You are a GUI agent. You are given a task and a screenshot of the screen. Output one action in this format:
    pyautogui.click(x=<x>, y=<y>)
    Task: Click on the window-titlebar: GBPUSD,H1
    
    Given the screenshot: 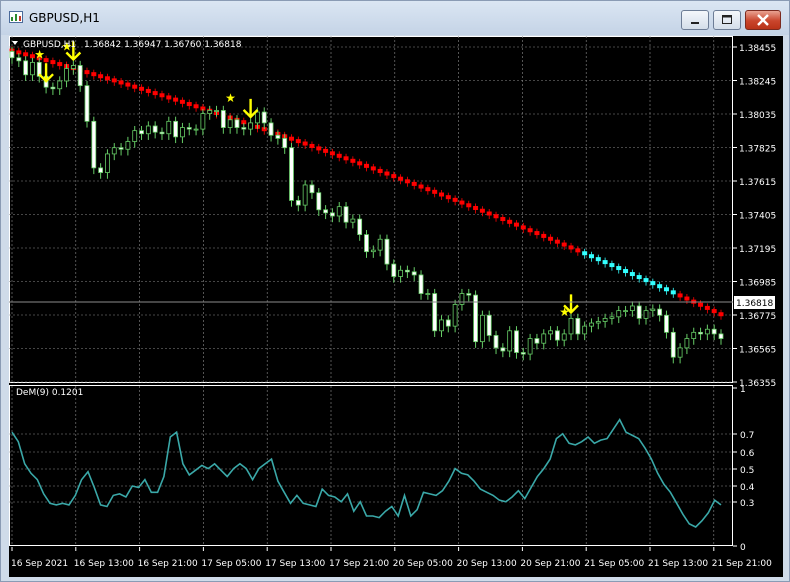 What is the action you would take?
    pyautogui.click(x=395, y=18)
    